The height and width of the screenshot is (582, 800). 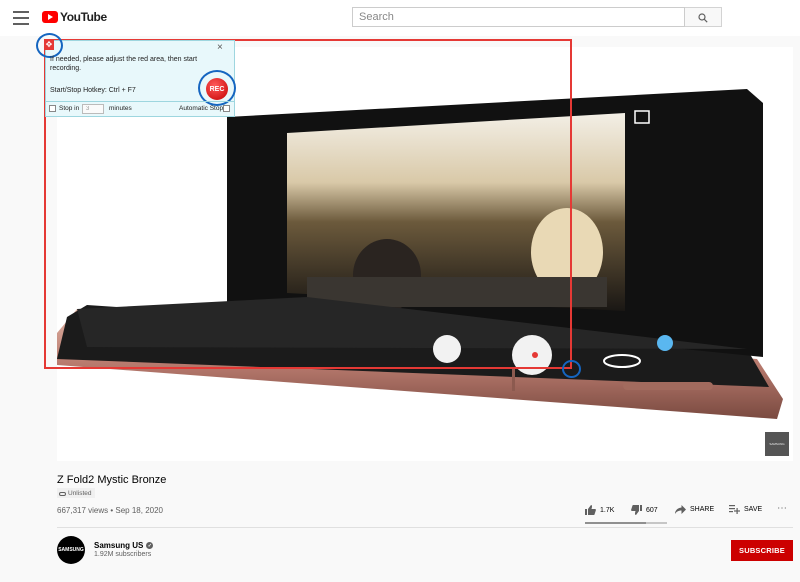 I want to click on recorder-divider, so click(x=140, y=101).